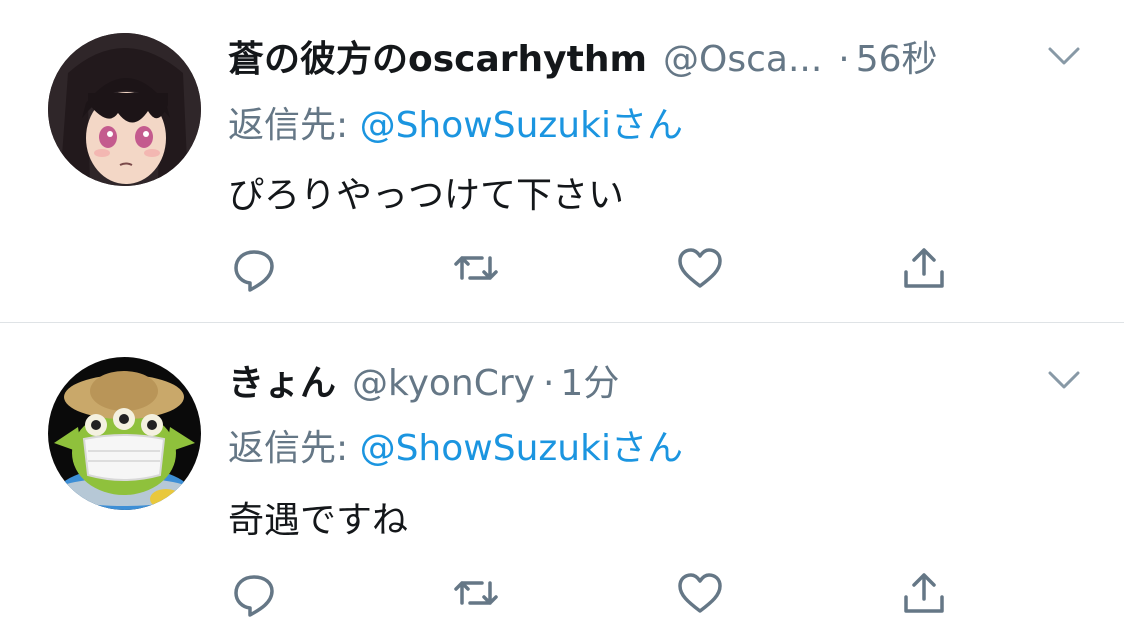 This screenshot has height=640, width=1124. What do you see at coordinates (282, 380) in the screenshot?
I see `display-name: きょん` at bounding box center [282, 380].